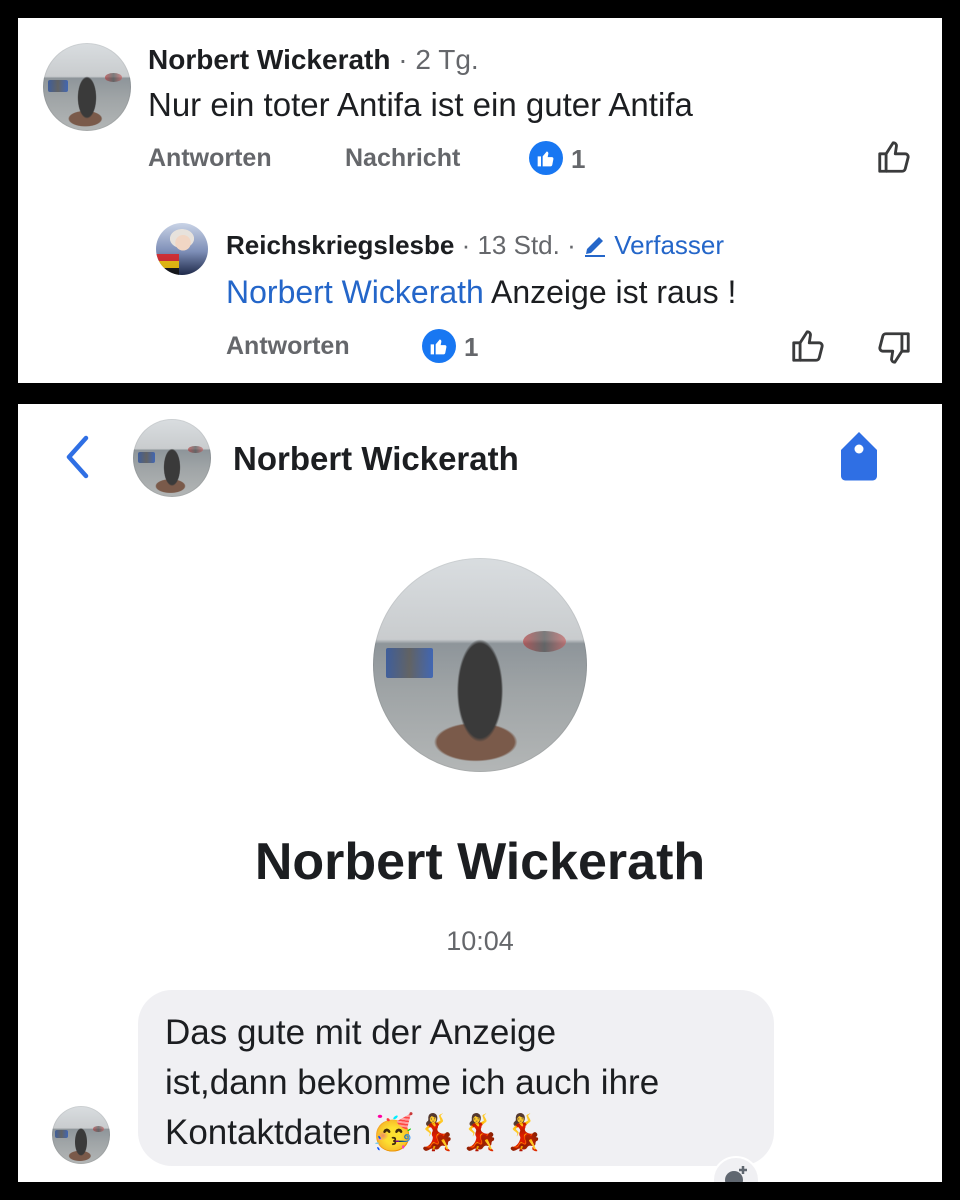 This screenshot has width=960, height=1200. I want to click on reply-author-line: Reichskriegslesbe · 13 Std. · Verfasser, so click(475, 245).